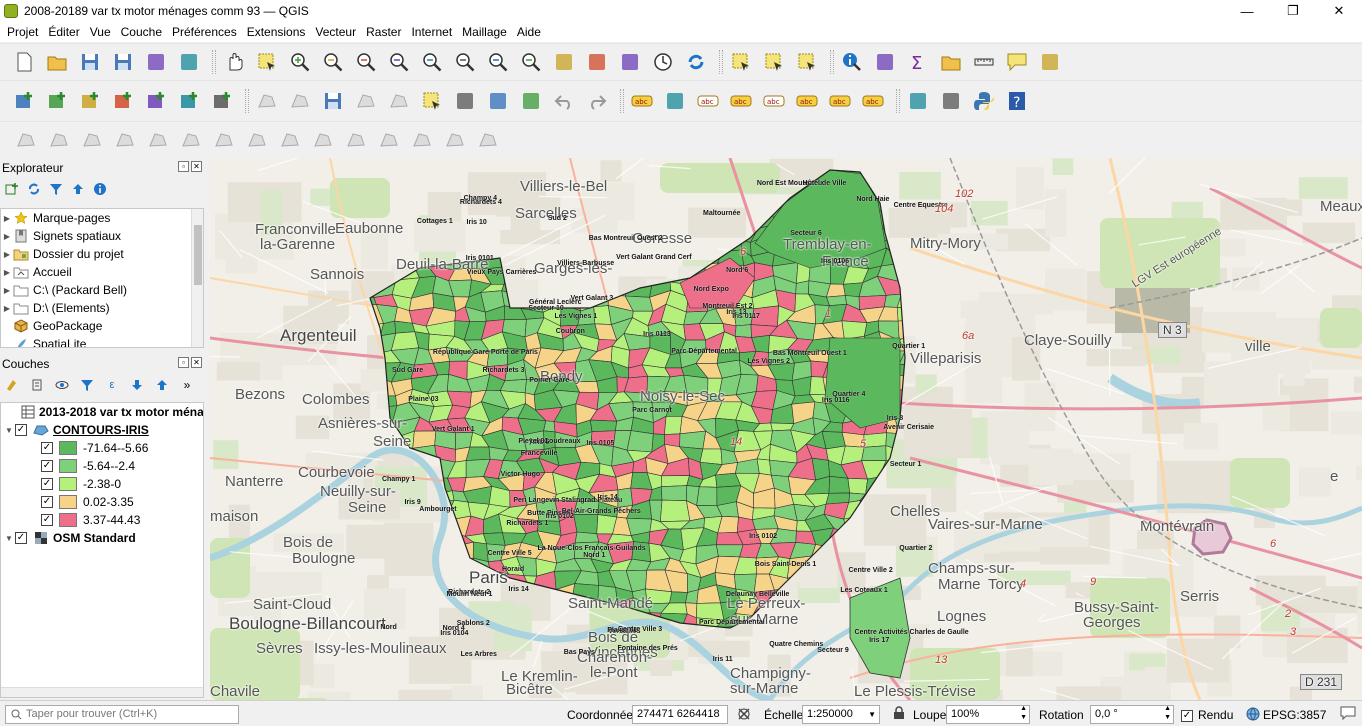 The width and height of the screenshot is (1362, 726). What do you see at coordinates (675, 101) in the screenshot?
I see `diagram-icon` at bounding box center [675, 101].